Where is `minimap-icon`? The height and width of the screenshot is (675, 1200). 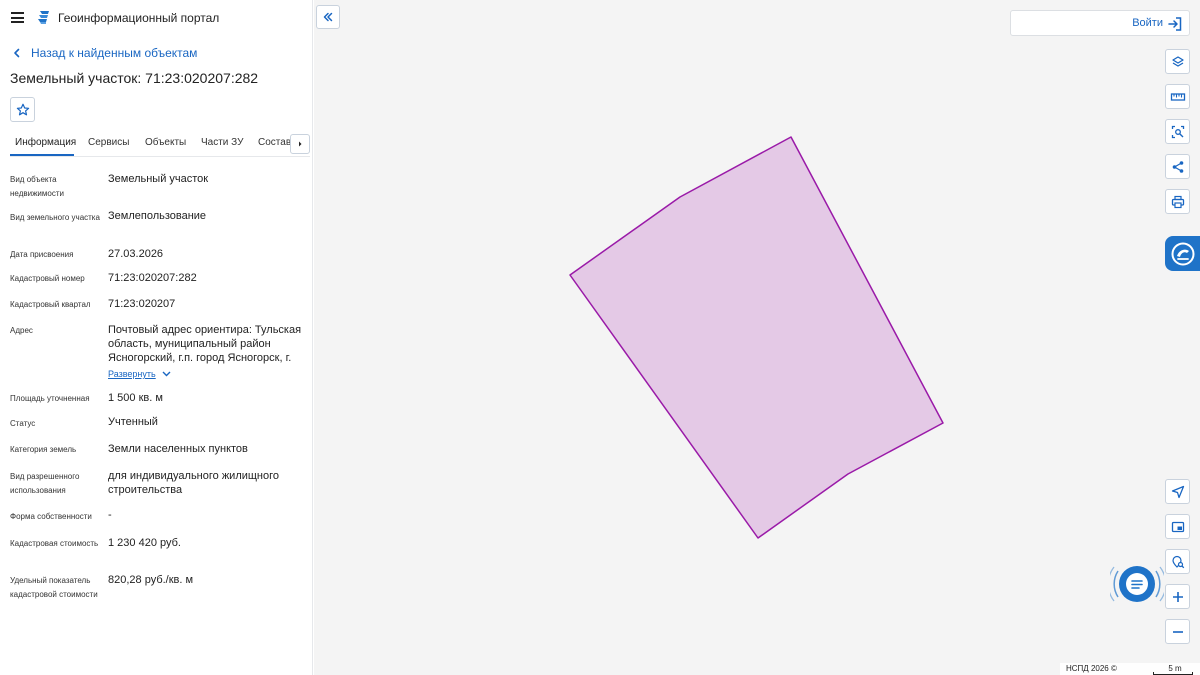 minimap-icon is located at coordinates (1177, 526).